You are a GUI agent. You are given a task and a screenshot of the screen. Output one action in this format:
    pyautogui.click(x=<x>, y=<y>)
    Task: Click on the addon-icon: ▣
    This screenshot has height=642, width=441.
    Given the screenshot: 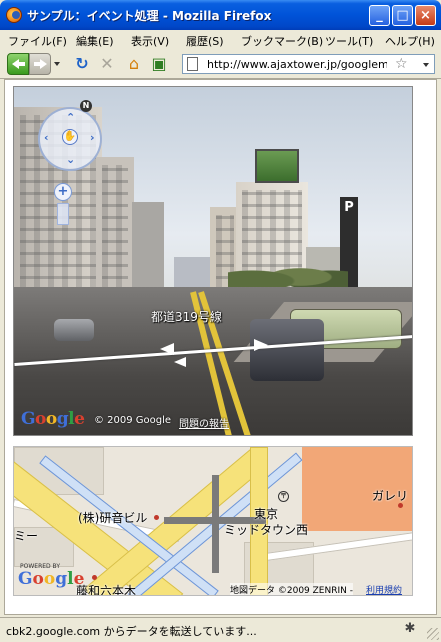 What is the action you would take?
    pyautogui.click(x=159, y=64)
    